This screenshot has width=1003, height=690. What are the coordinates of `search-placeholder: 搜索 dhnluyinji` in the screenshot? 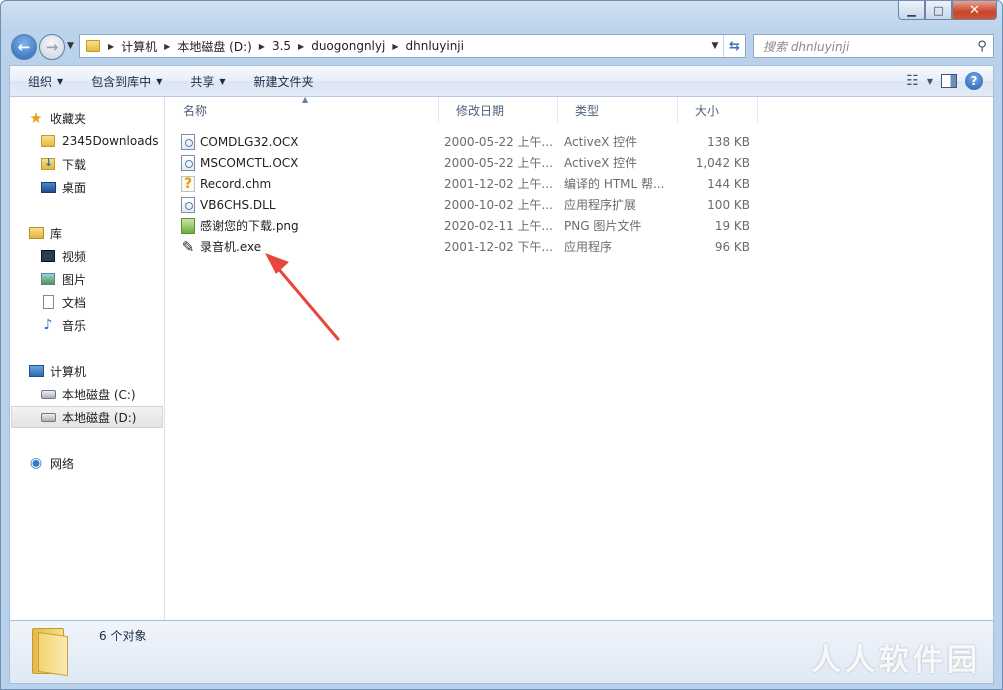 It's located at (806, 46).